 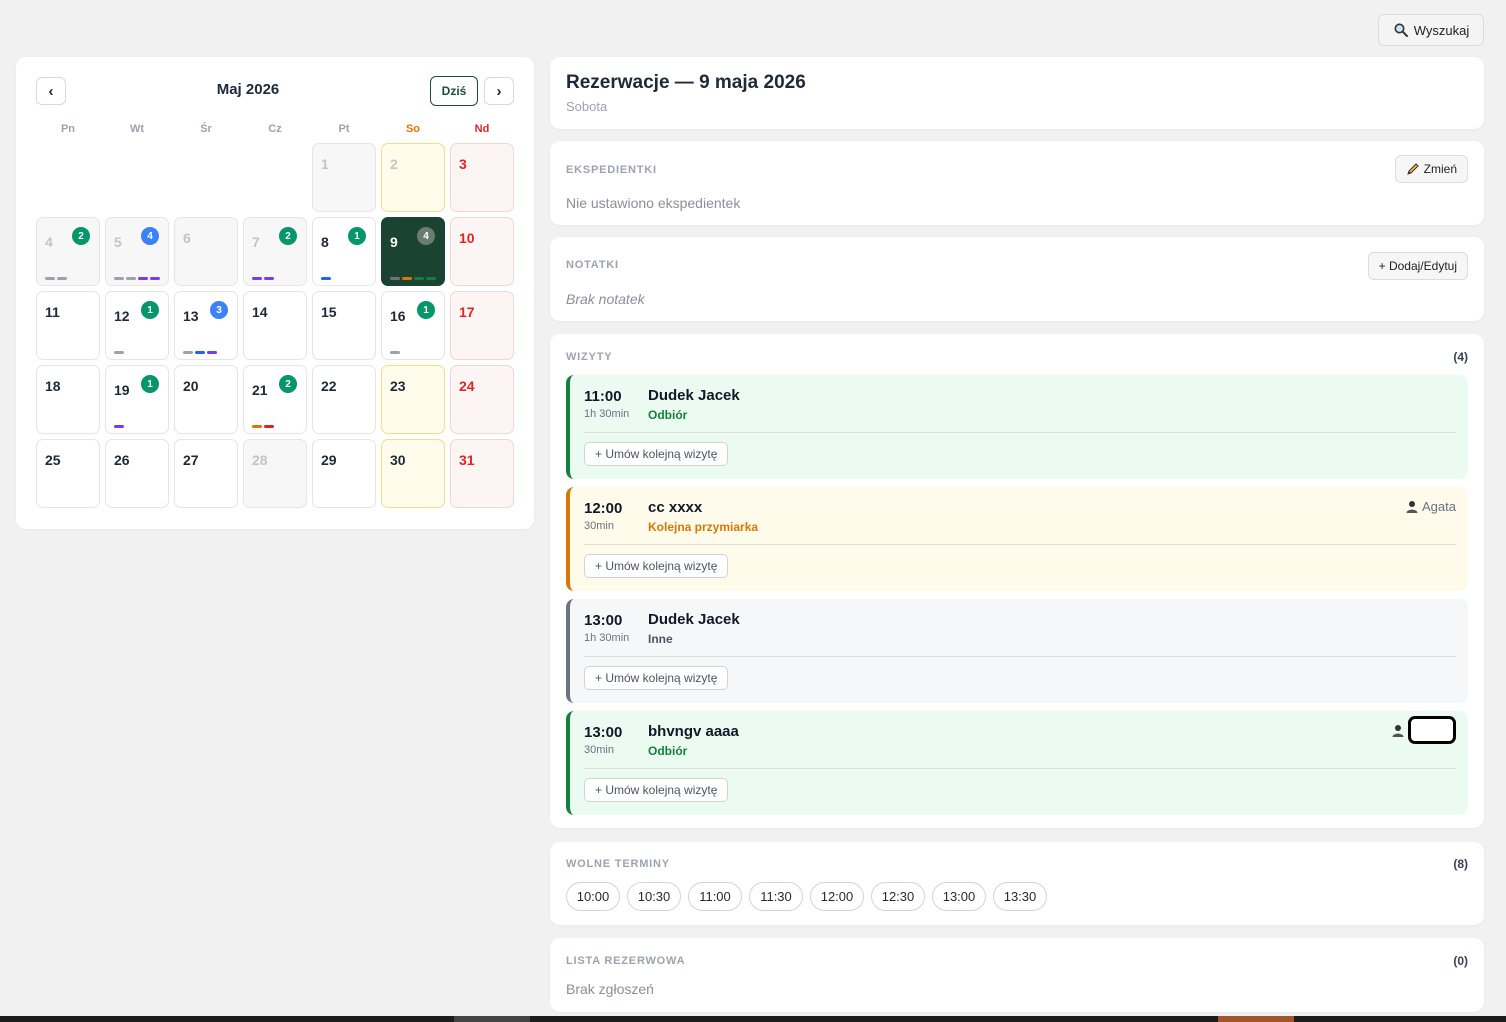 What do you see at coordinates (593, 896) in the screenshot?
I see `time-slot: 10:00` at bounding box center [593, 896].